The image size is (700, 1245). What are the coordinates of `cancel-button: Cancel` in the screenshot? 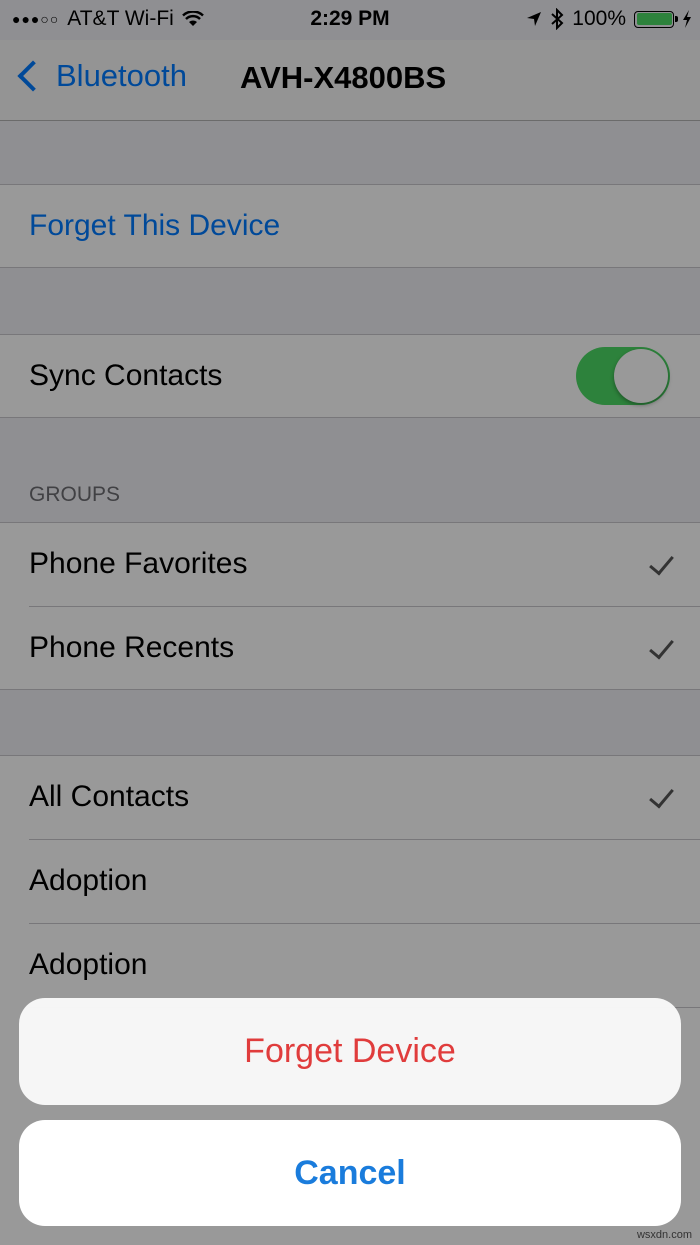 It's located at (350, 1173).